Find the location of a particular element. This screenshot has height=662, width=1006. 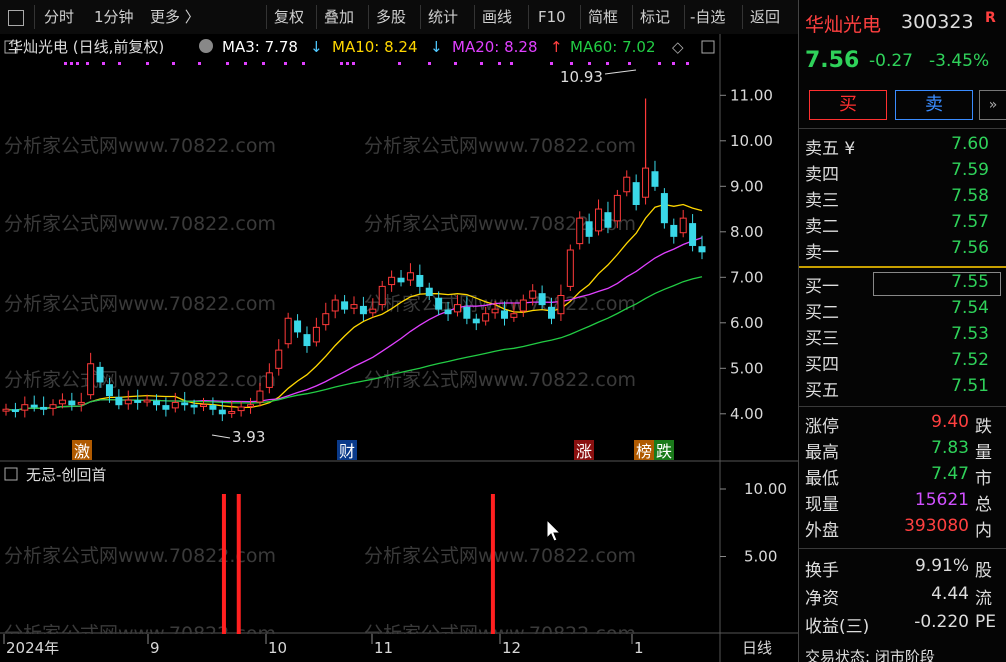

quote-row: 净资 4.44 流 is located at coordinates (903, 595).